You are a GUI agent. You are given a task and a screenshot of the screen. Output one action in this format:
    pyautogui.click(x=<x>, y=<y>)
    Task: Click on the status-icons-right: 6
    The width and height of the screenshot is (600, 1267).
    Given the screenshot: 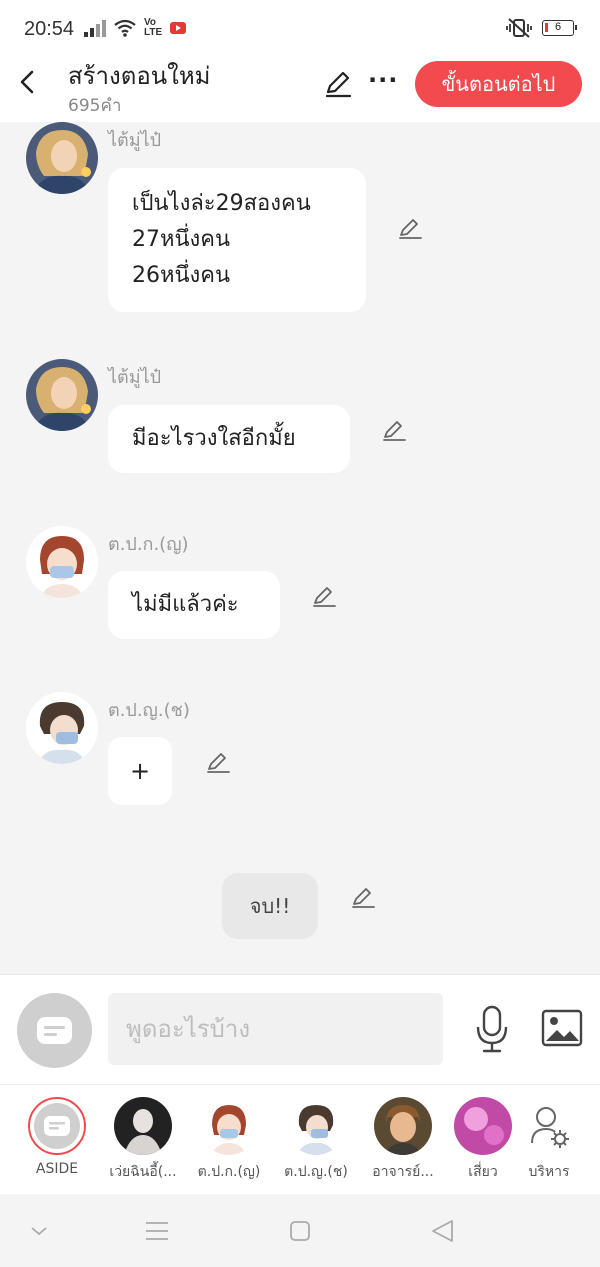 What is the action you would take?
    pyautogui.click(x=541, y=28)
    